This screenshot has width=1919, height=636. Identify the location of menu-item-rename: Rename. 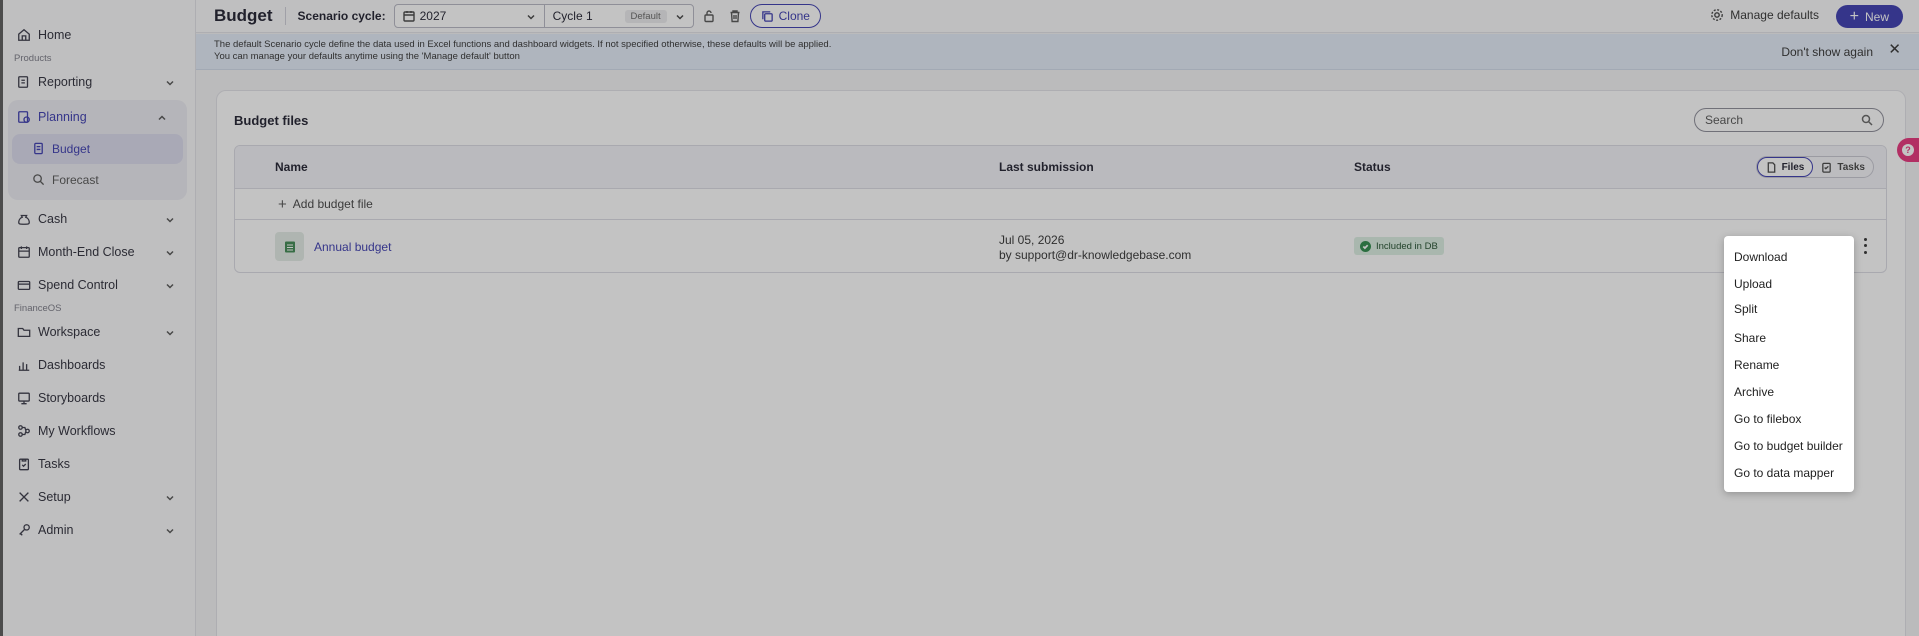
(1789, 364).